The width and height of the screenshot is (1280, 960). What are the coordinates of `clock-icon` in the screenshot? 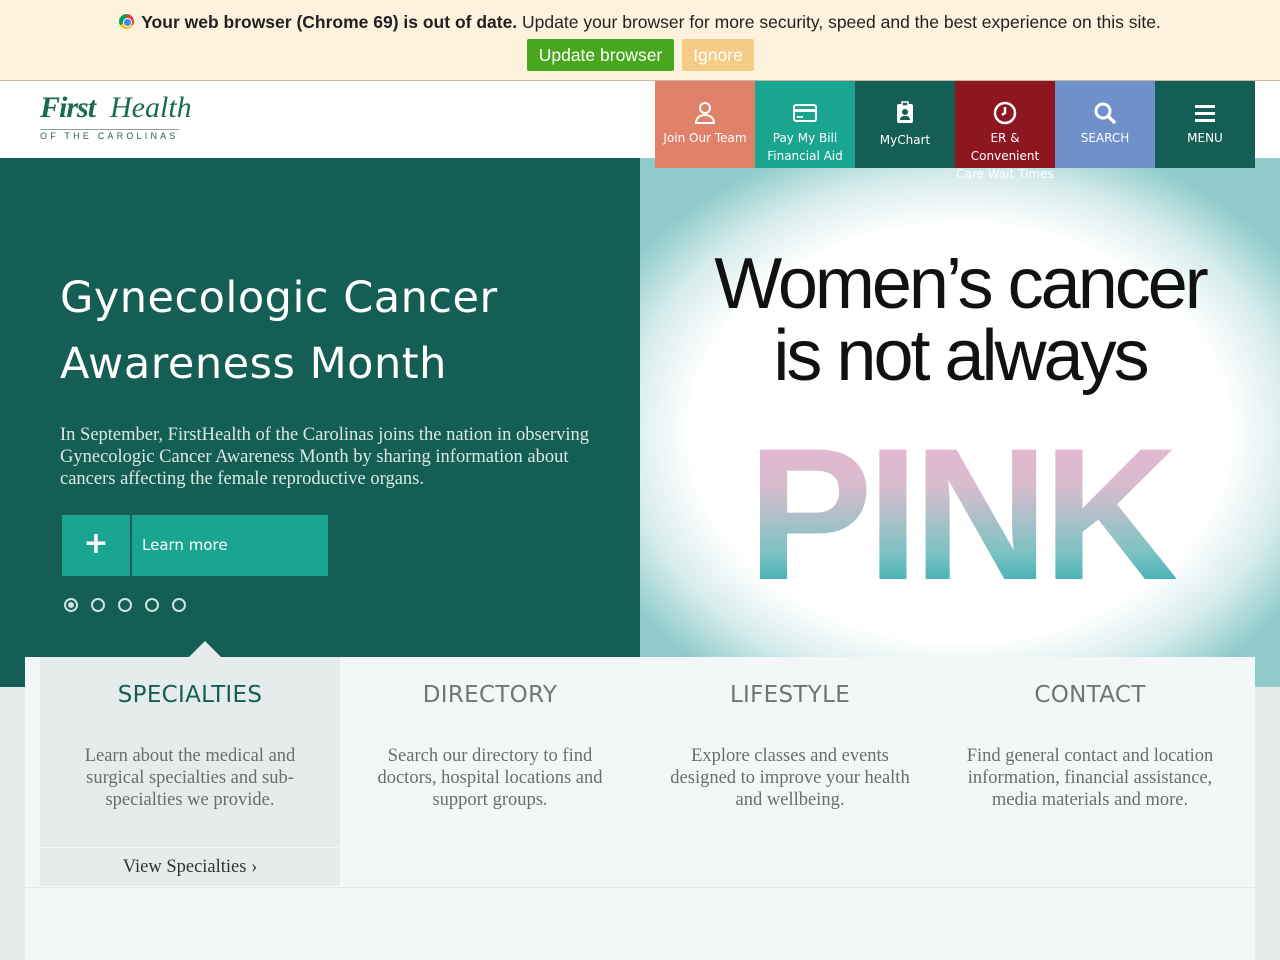 It's located at (1005, 113).